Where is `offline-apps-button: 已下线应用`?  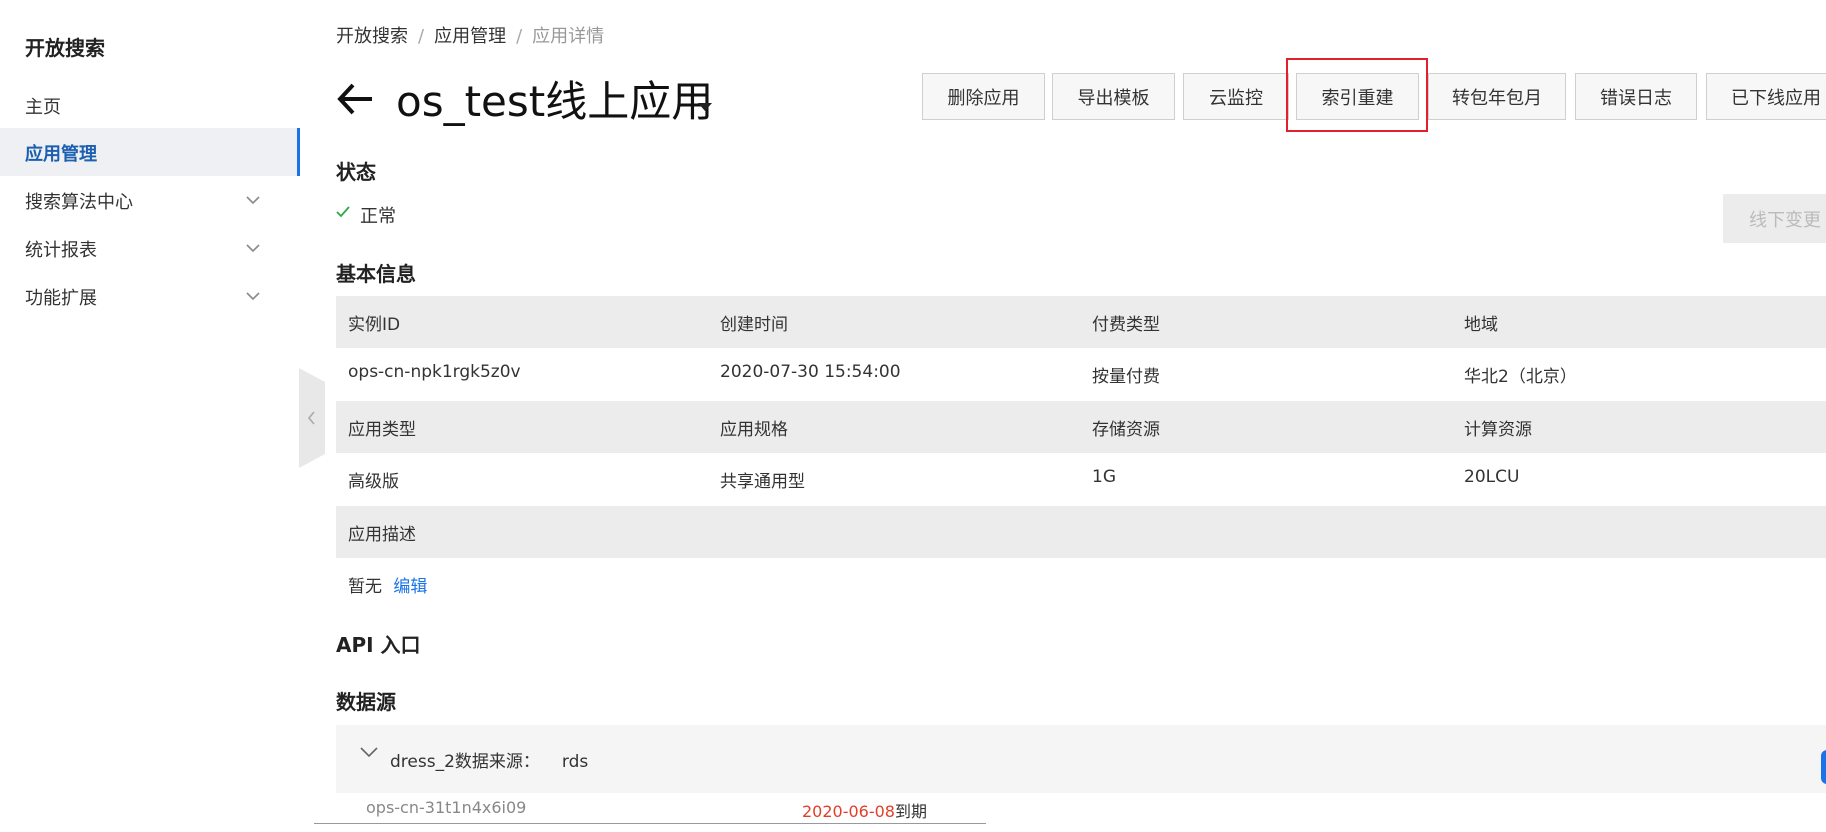
offline-apps-button: 已下线应用 is located at coordinates (1766, 96).